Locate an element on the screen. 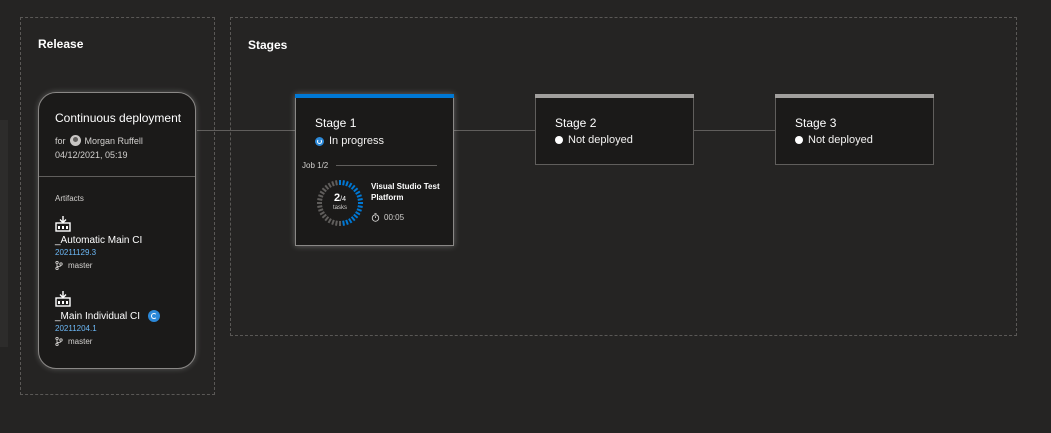 The height and width of the screenshot is (433, 1051). artifact-version-link: 20211204.1 is located at coordinates (120, 328).